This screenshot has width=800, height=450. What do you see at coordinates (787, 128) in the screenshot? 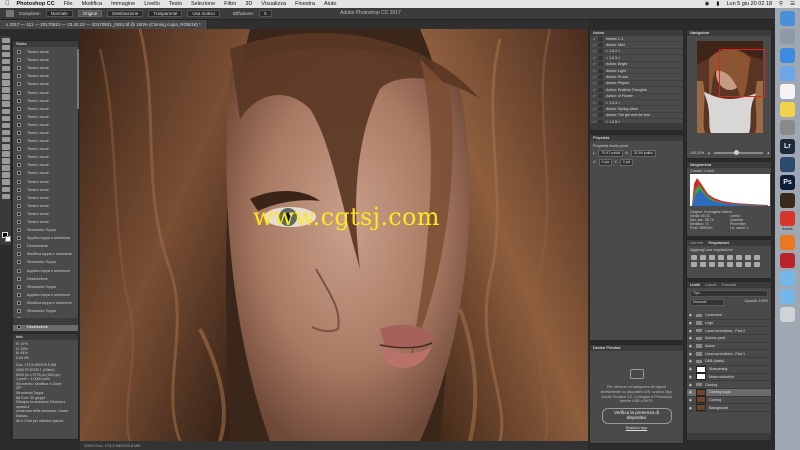
I see `preferences-icon` at bounding box center [787, 128].